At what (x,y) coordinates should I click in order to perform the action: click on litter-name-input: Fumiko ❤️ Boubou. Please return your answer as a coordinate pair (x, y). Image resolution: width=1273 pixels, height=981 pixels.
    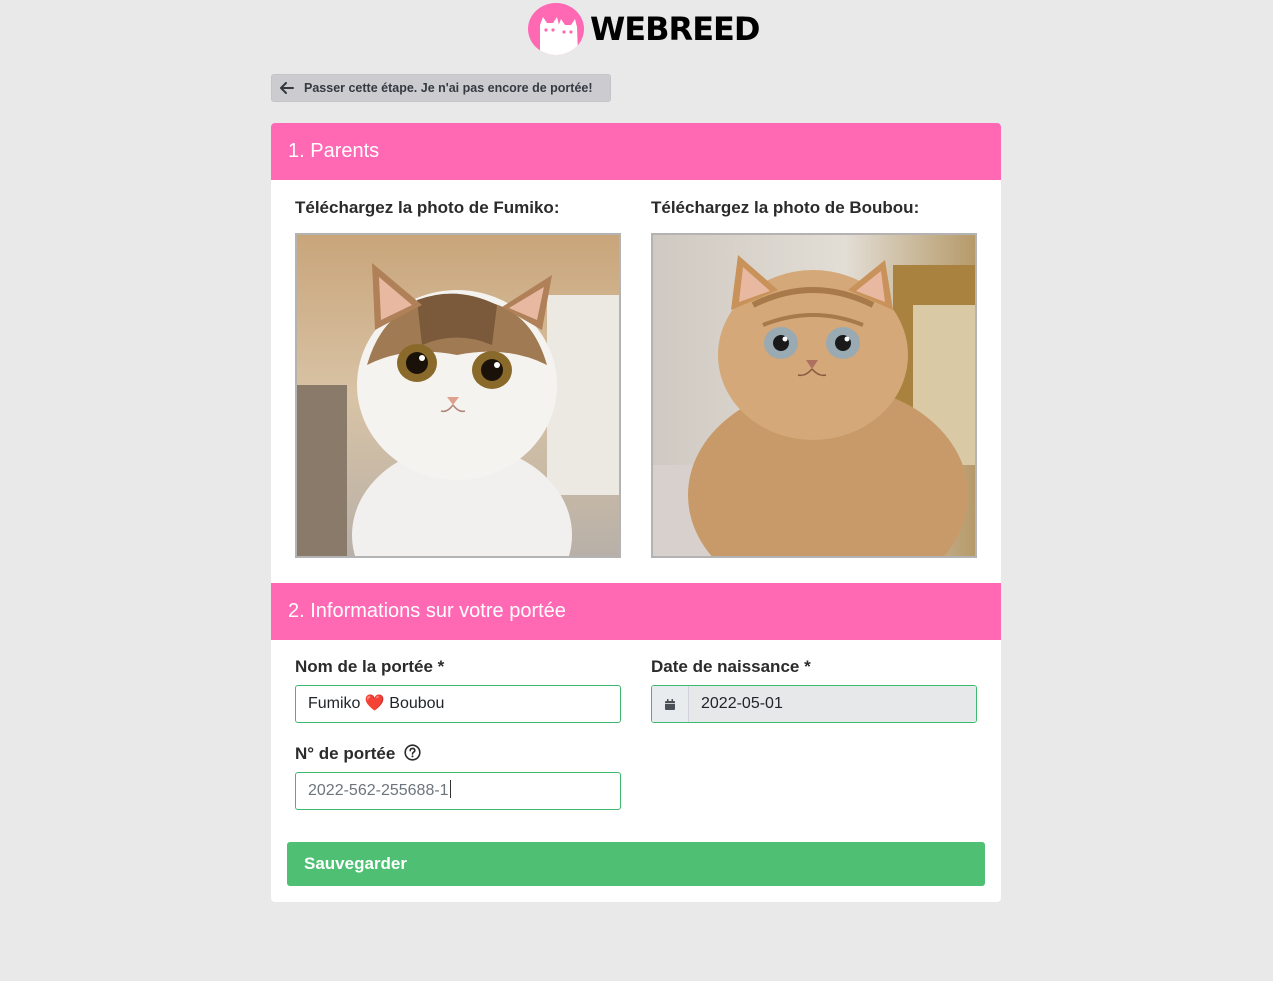
    Looking at the image, I should click on (458, 704).